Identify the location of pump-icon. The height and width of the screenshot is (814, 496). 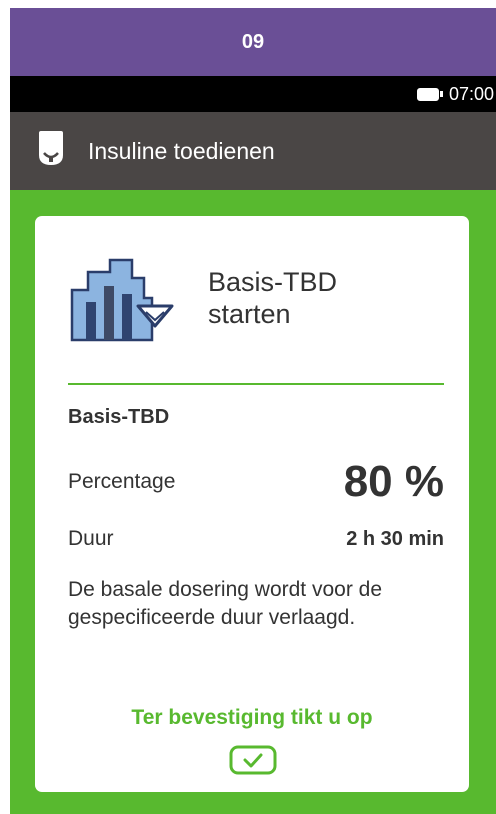
(51, 151).